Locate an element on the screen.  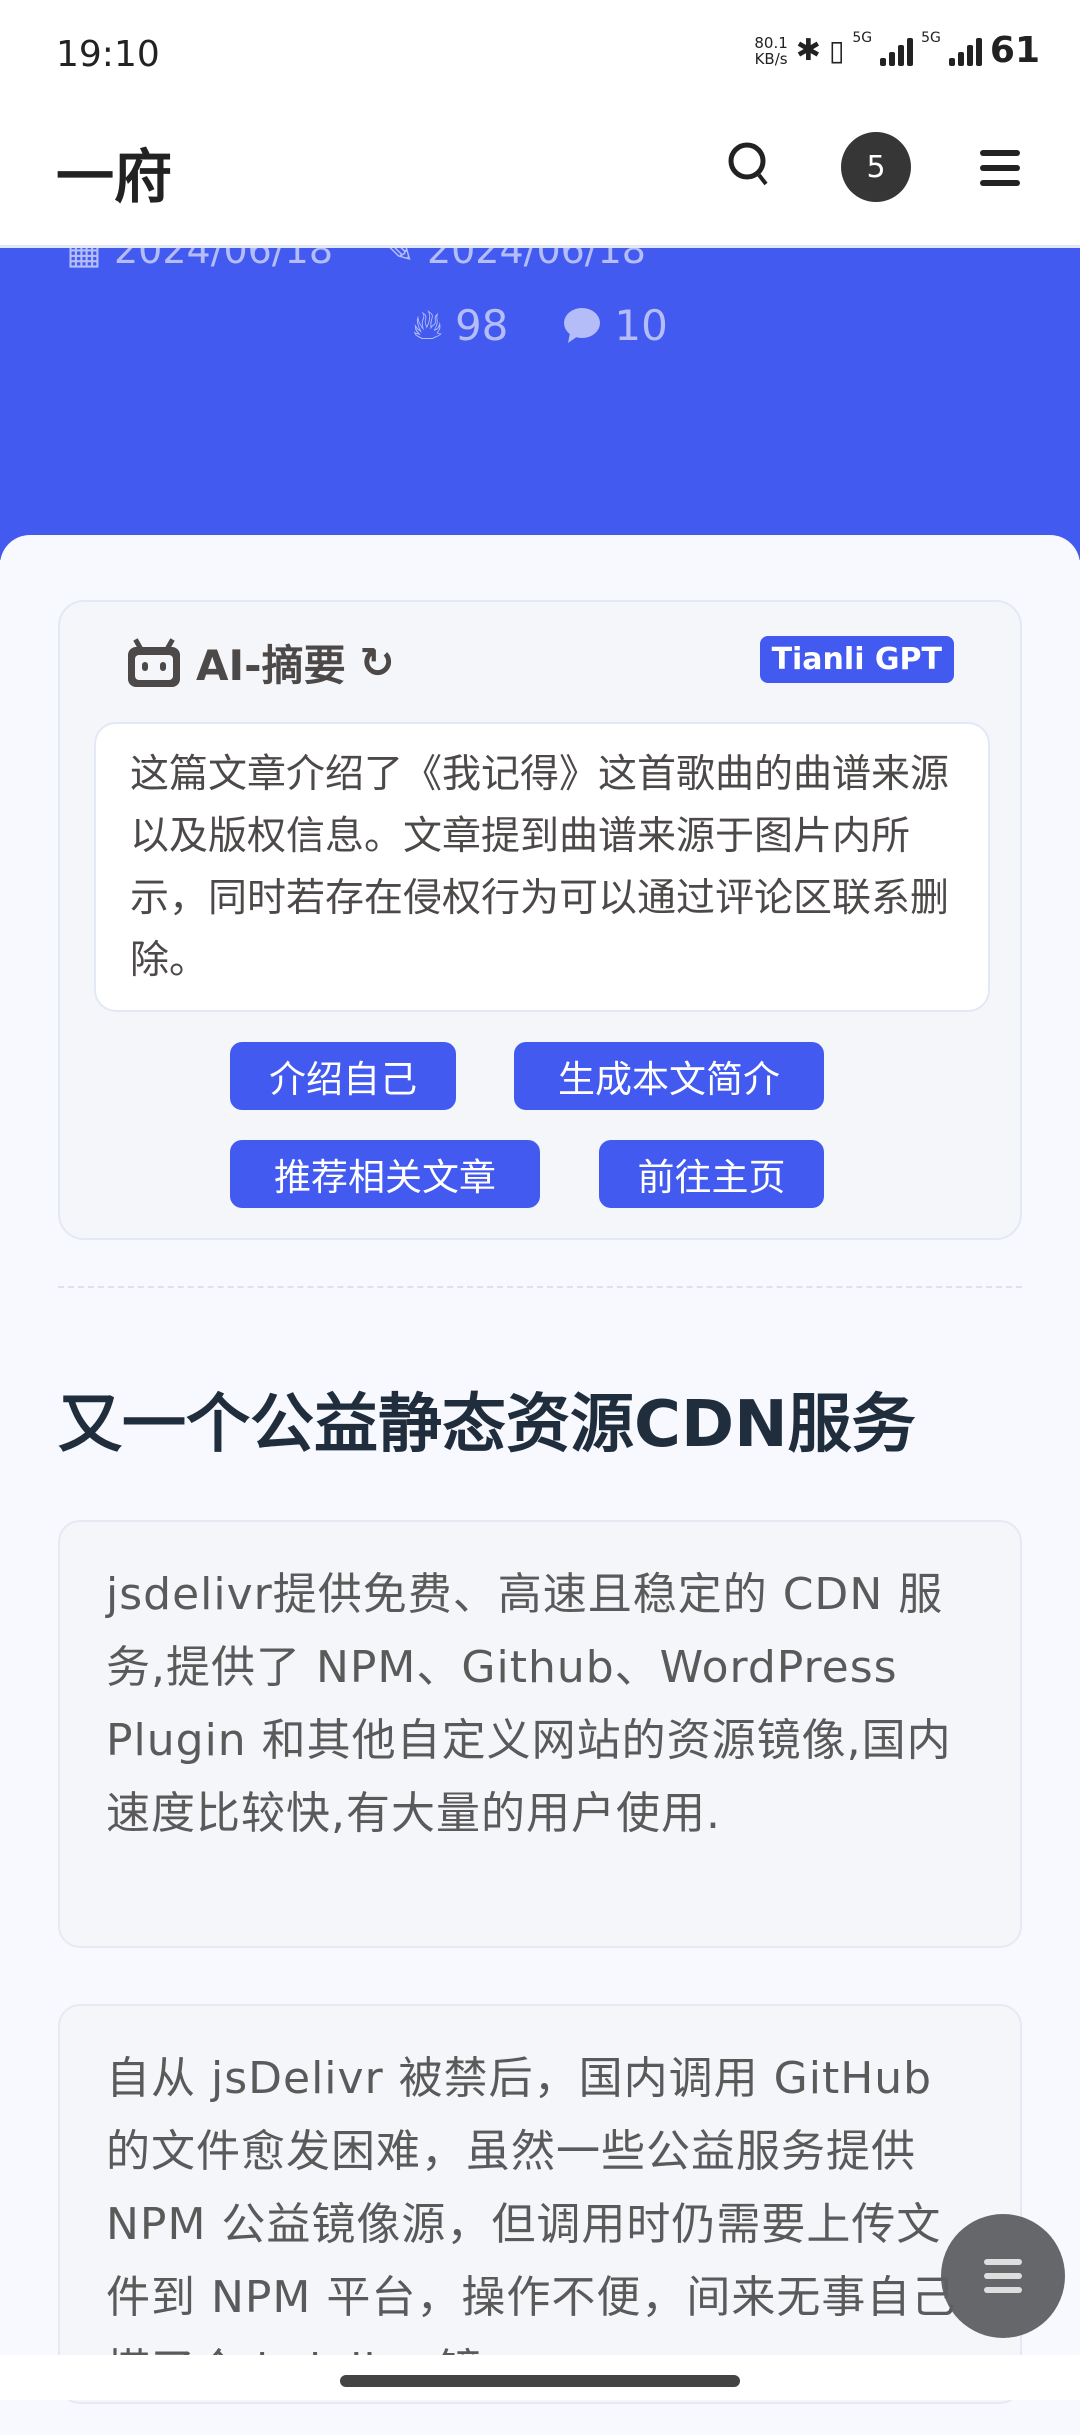
generate-summary-button: 生成本文简介 is located at coordinates (669, 1076).